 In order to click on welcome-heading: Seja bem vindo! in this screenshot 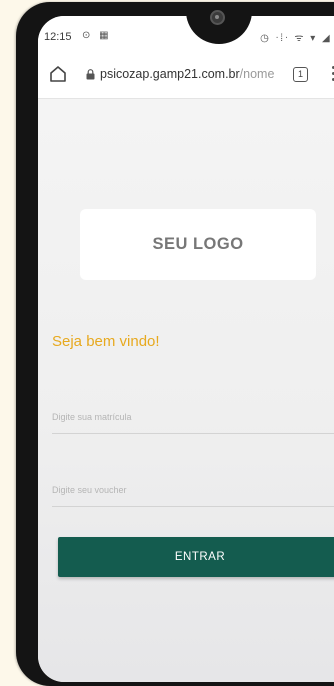, I will do `click(106, 341)`.